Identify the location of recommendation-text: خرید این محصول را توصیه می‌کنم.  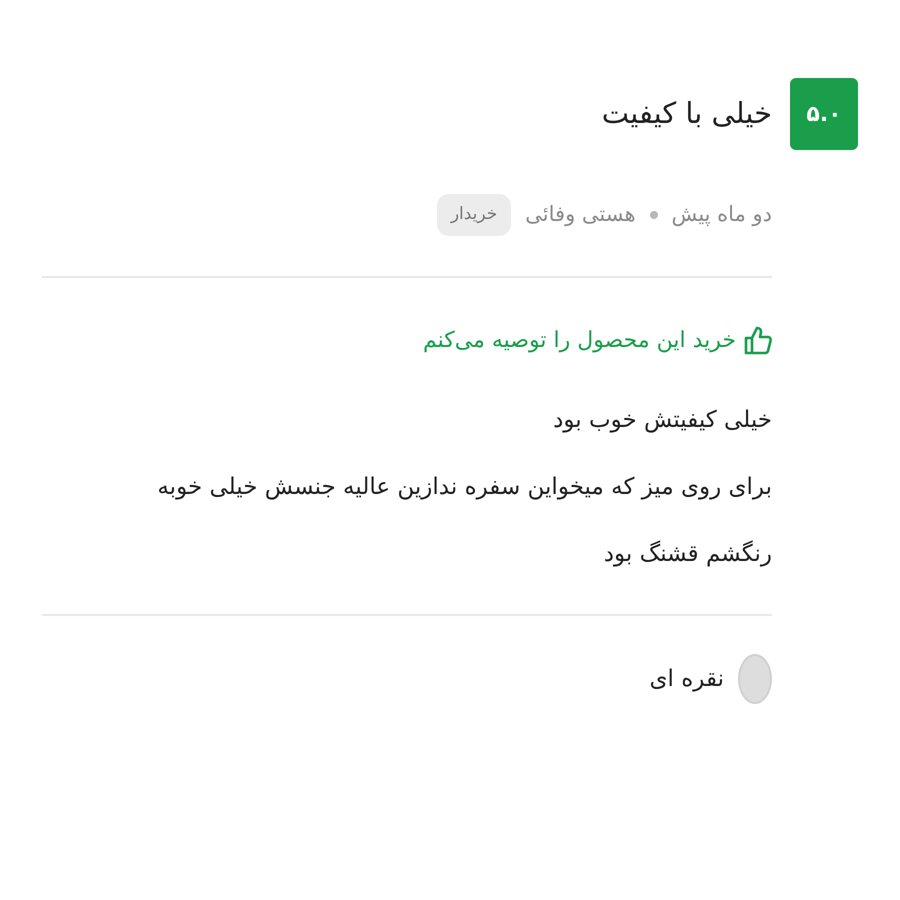
(579, 340).